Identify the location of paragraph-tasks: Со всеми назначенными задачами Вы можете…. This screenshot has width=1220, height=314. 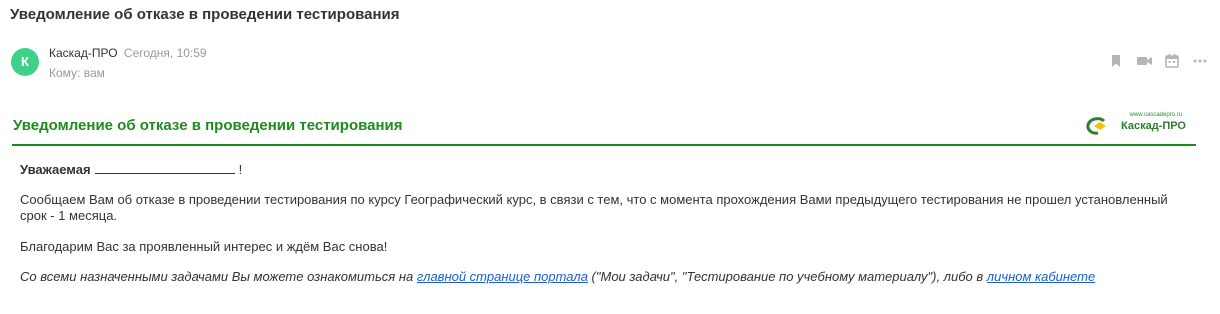
(557, 276).